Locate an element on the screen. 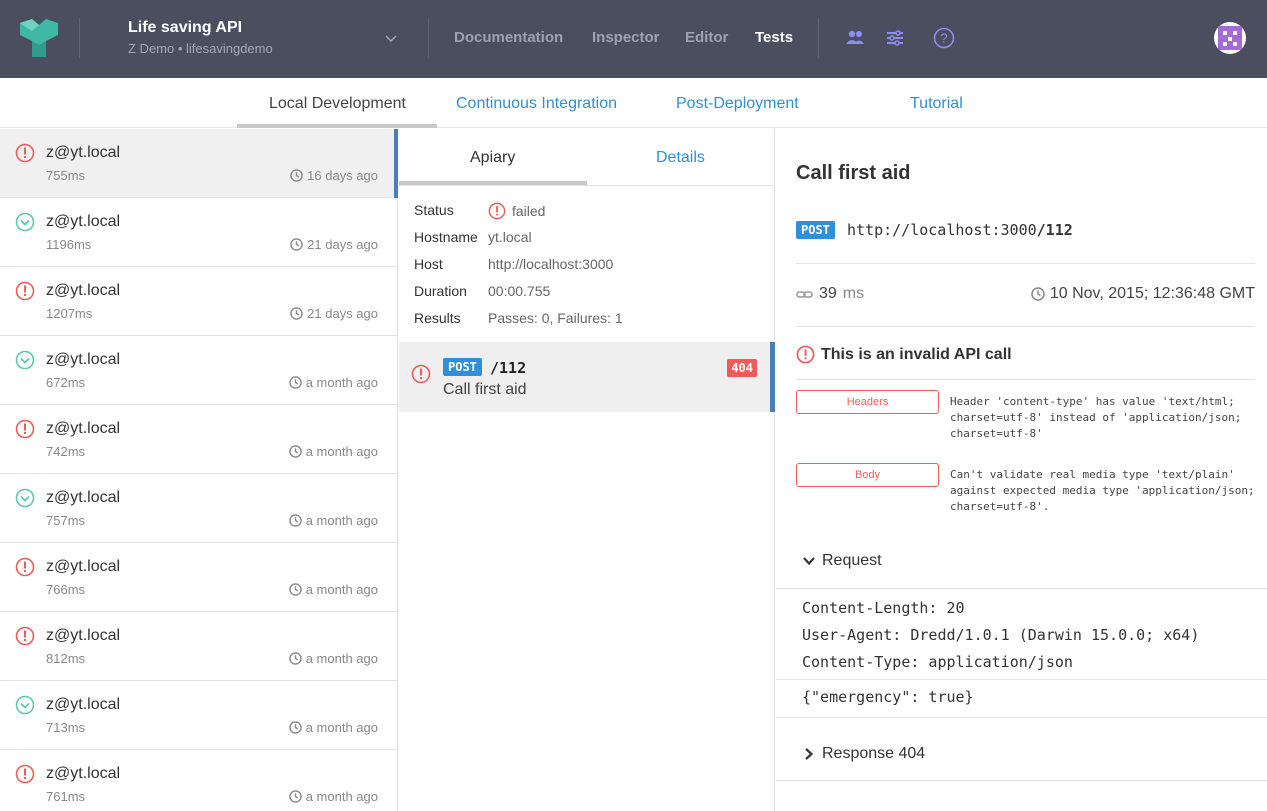  nav-tests: Tests is located at coordinates (774, 37).